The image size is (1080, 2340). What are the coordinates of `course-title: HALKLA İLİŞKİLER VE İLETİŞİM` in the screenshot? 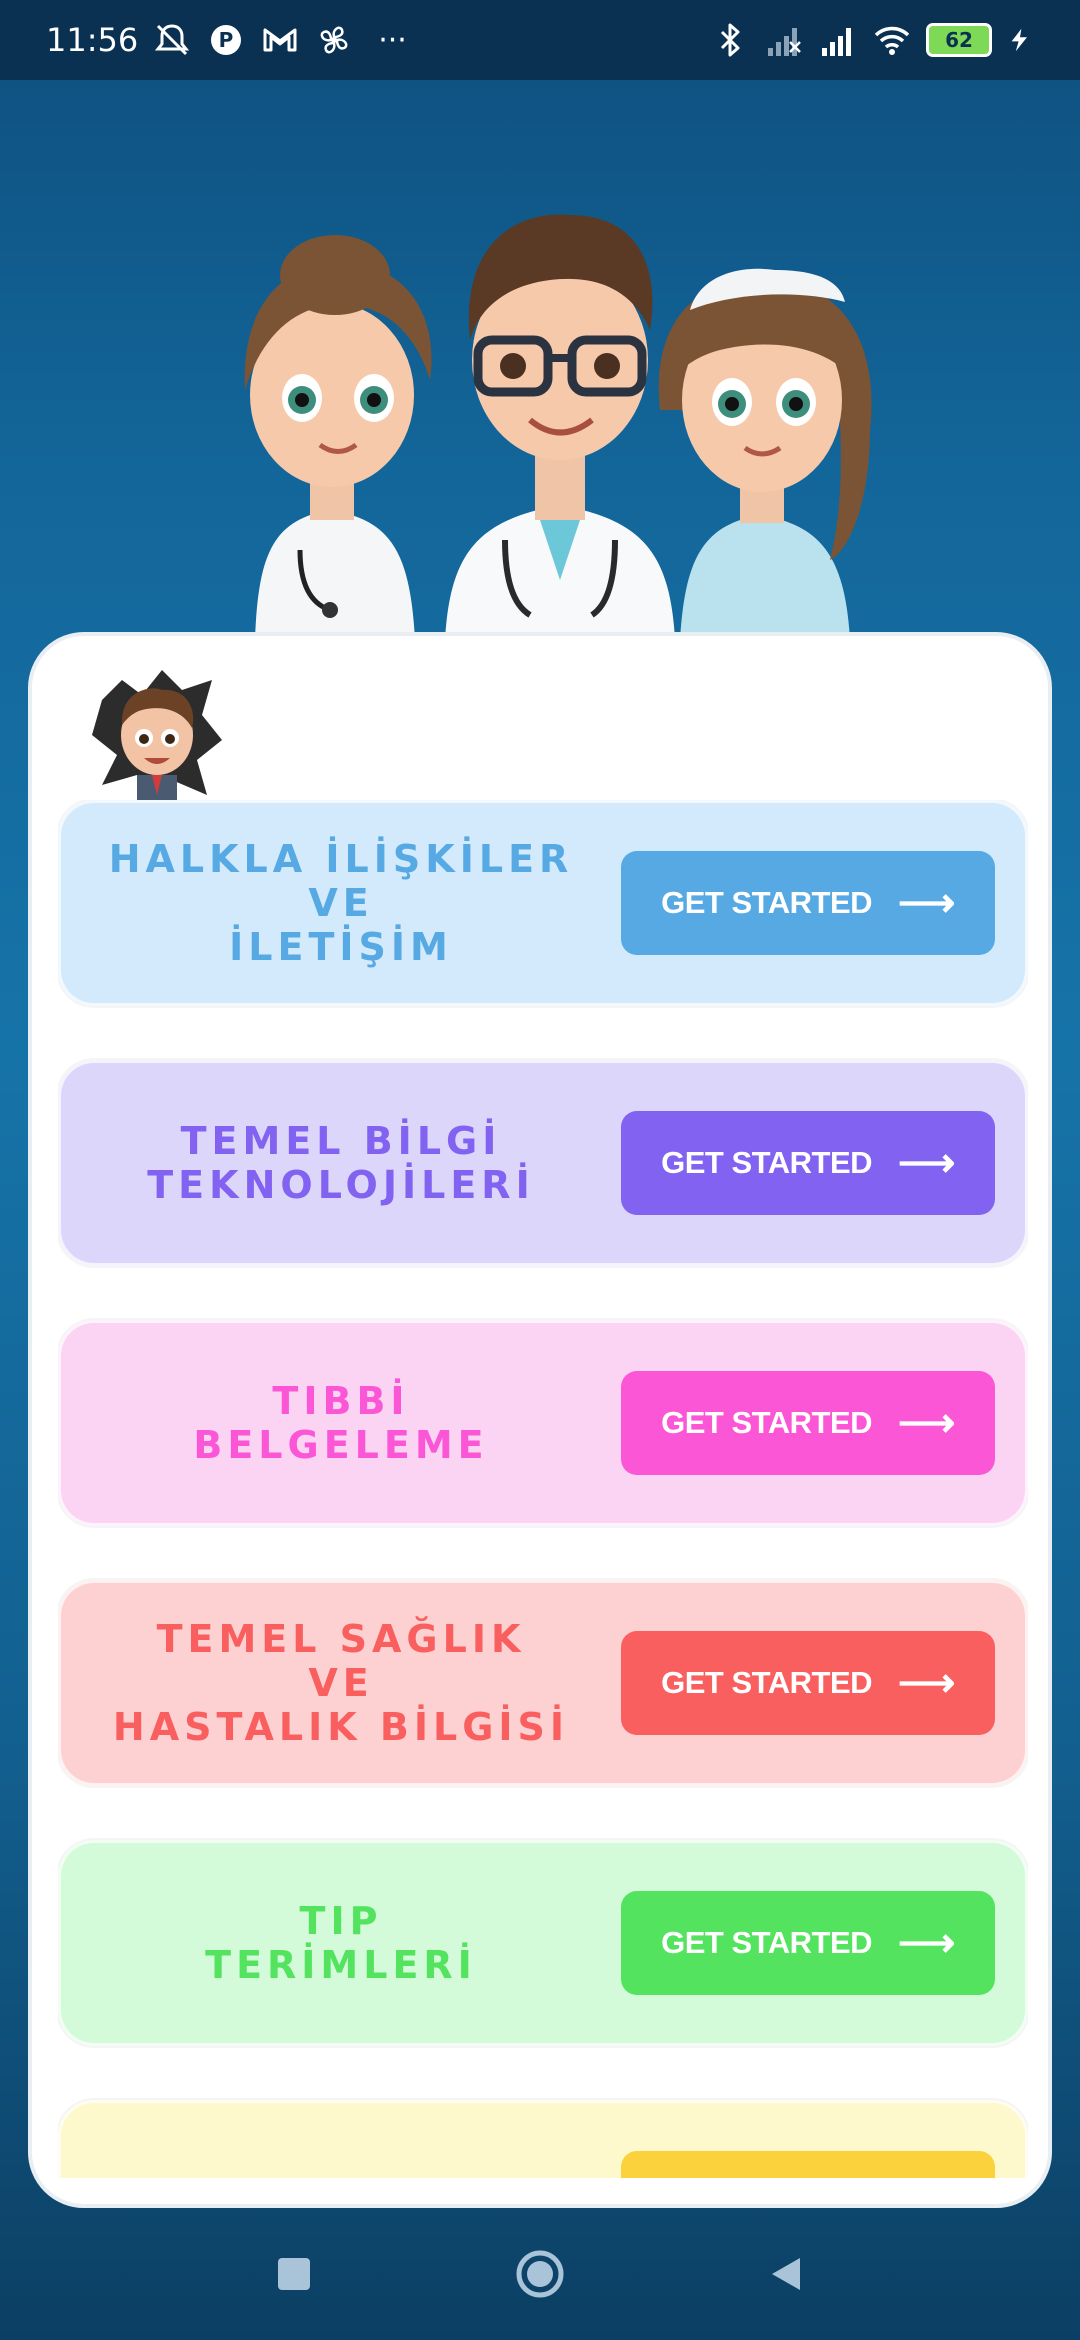 It's located at (341, 903).